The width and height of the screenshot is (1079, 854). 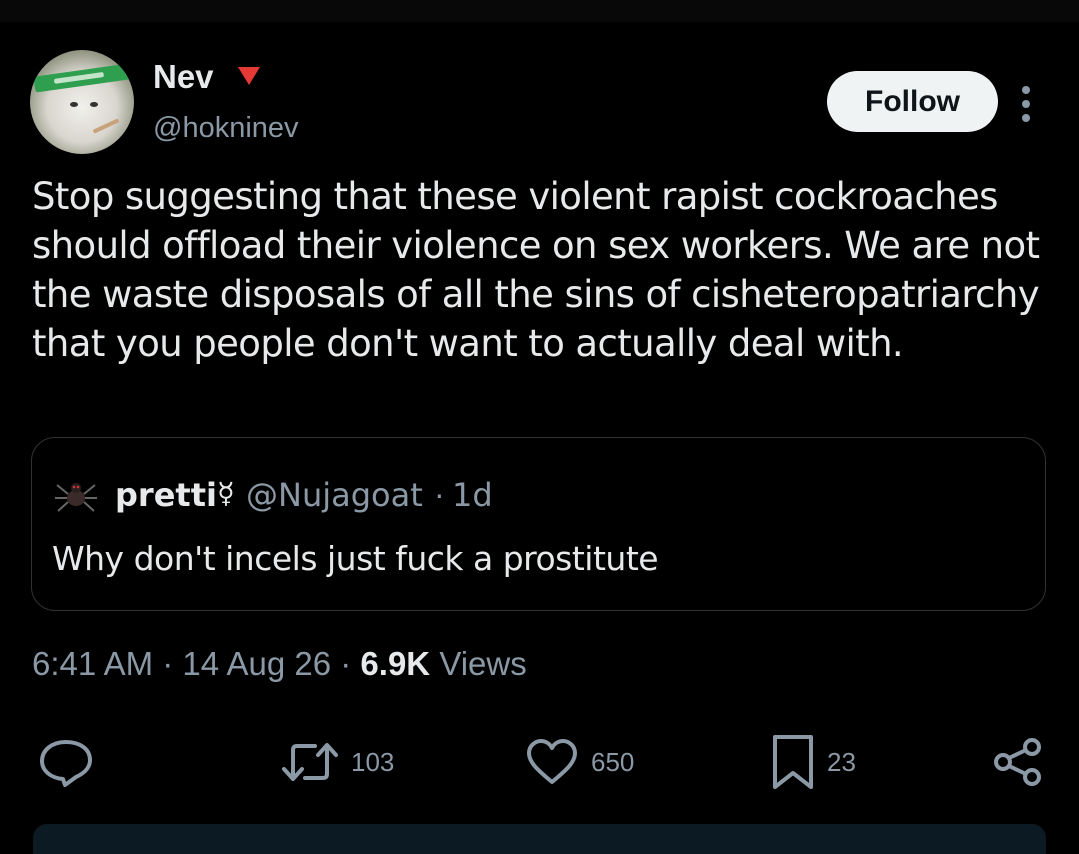 What do you see at coordinates (793, 762) in the screenshot?
I see `bookmark-icon` at bounding box center [793, 762].